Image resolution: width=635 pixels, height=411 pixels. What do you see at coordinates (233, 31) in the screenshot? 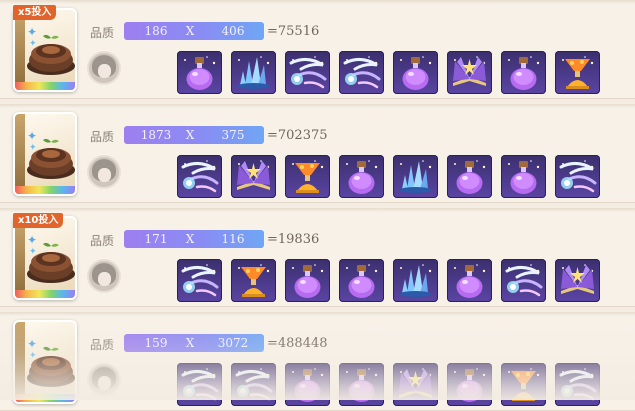
I see `multiplier-value: 406` at bounding box center [233, 31].